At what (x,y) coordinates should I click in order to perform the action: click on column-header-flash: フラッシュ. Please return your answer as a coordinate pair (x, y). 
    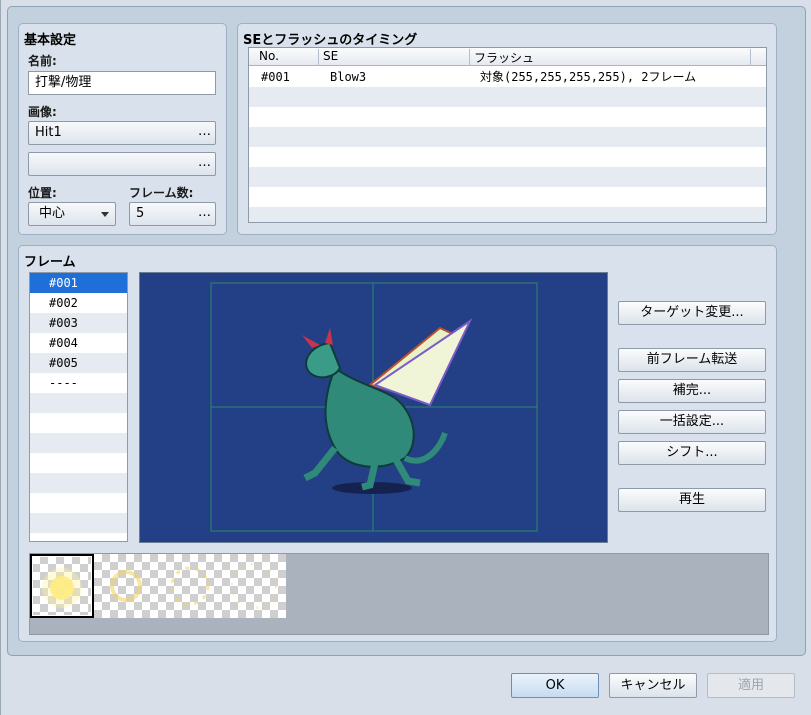
    Looking at the image, I should click on (610, 57).